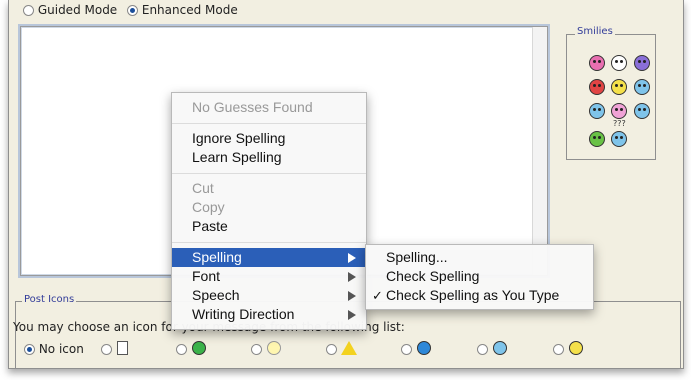 The image size is (691, 380). Describe the element at coordinates (473, 295) in the screenshot. I see `submenu-item-check-as-you-type-label: Check Spelling as You Type` at that location.